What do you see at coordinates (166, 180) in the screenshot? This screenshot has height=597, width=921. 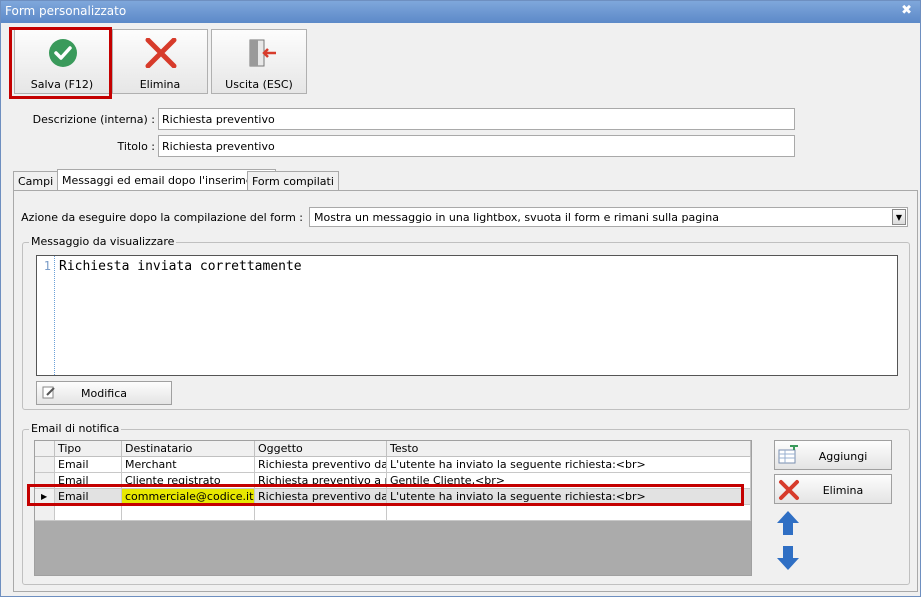 I see `tab-messaggi: Messaggi ed email dopo l'inserimento` at bounding box center [166, 180].